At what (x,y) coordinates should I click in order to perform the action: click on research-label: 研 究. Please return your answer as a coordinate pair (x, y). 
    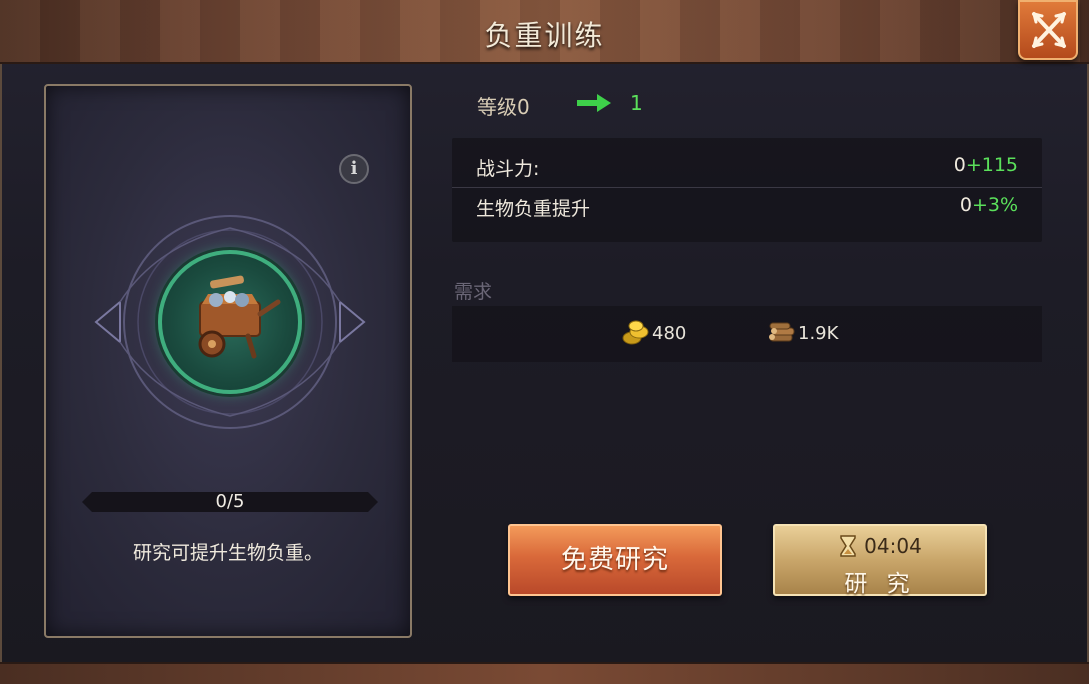
    Looking at the image, I should click on (880, 584).